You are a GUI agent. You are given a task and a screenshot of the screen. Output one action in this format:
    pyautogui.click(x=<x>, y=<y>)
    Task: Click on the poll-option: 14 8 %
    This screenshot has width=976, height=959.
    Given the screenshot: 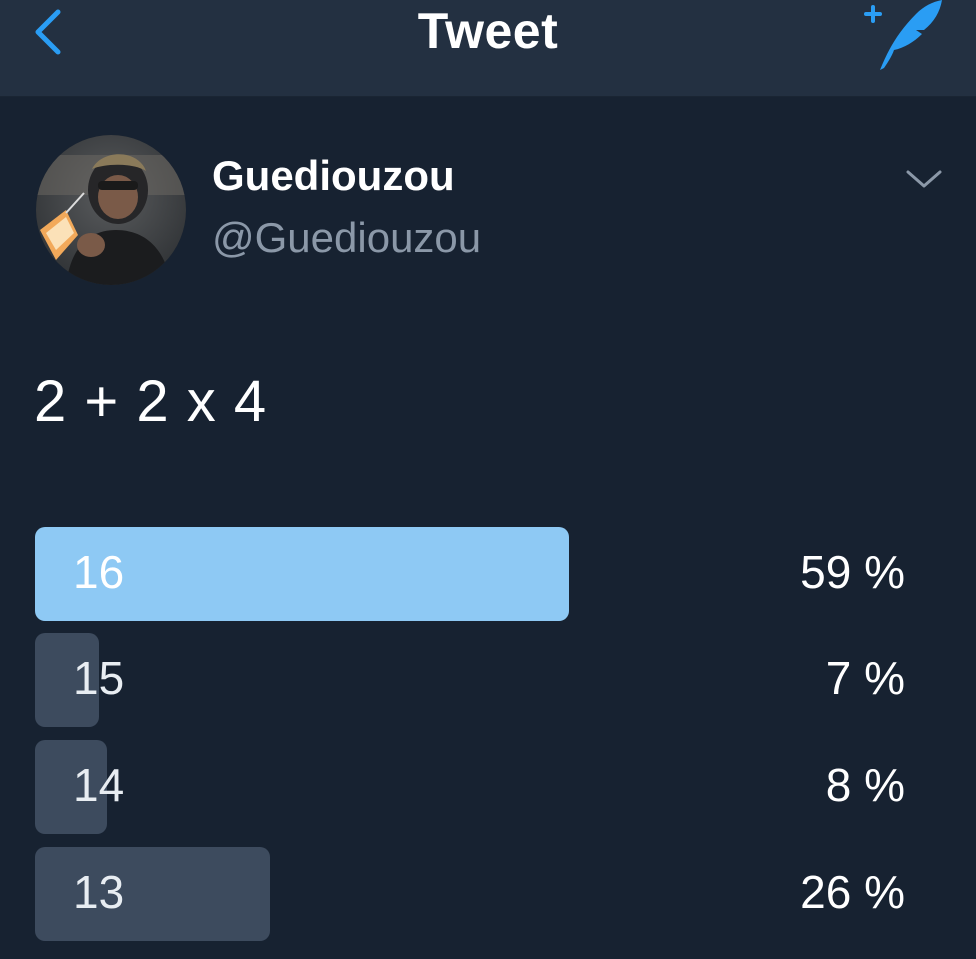 What is the action you would take?
    pyautogui.click(x=470, y=788)
    